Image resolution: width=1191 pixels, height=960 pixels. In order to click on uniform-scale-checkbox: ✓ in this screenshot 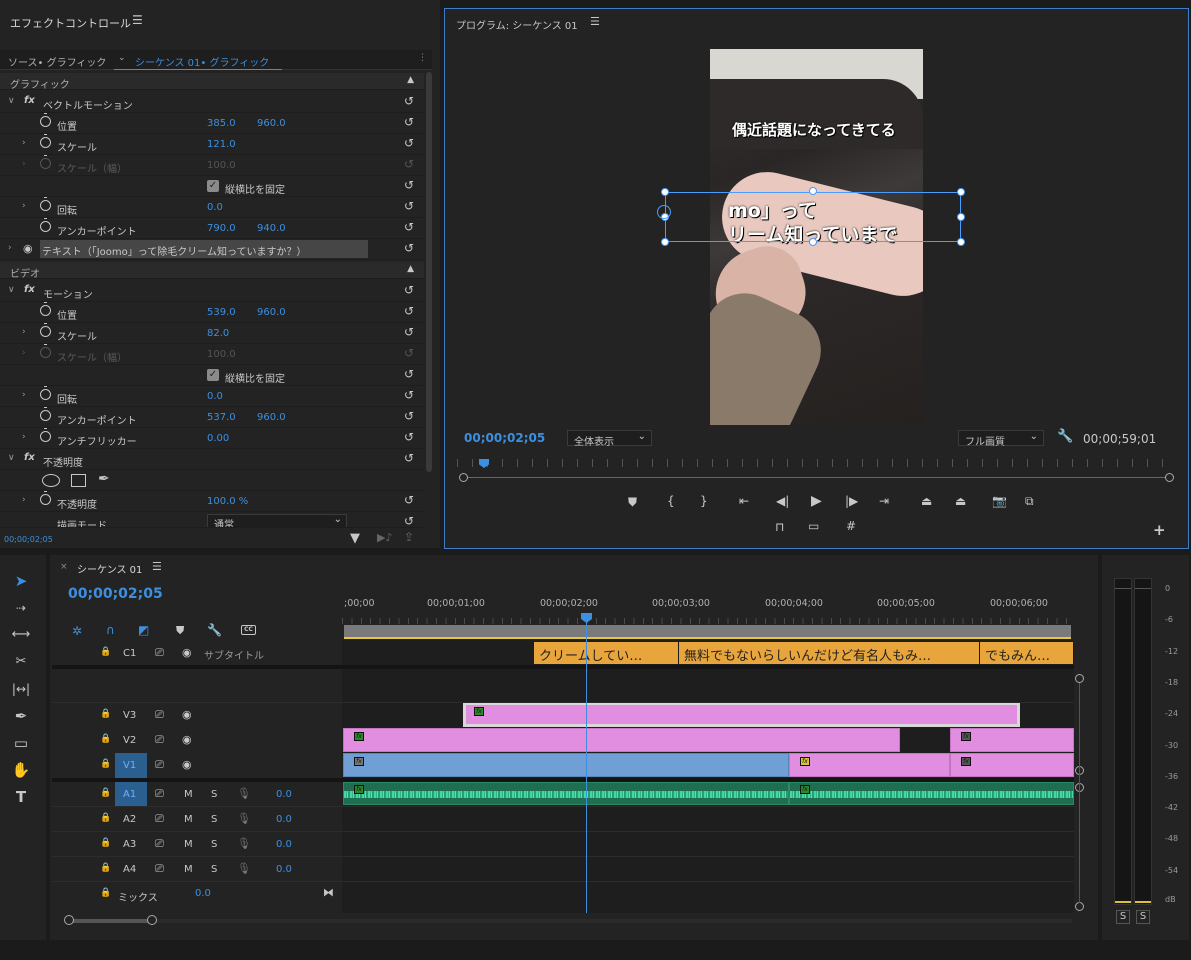, I will do `click(213, 186)`.